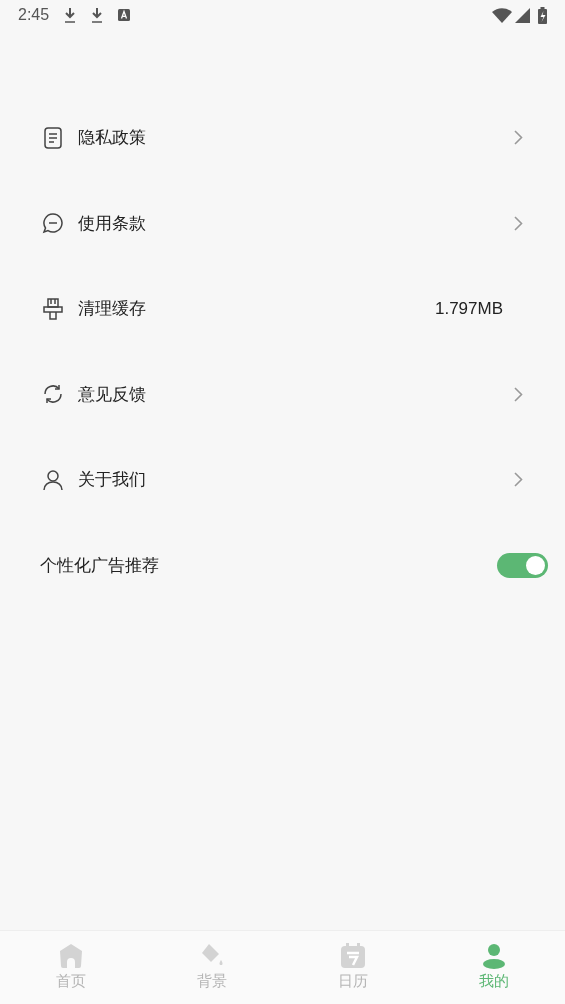  What do you see at coordinates (542, 15) in the screenshot?
I see `battery-icon` at bounding box center [542, 15].